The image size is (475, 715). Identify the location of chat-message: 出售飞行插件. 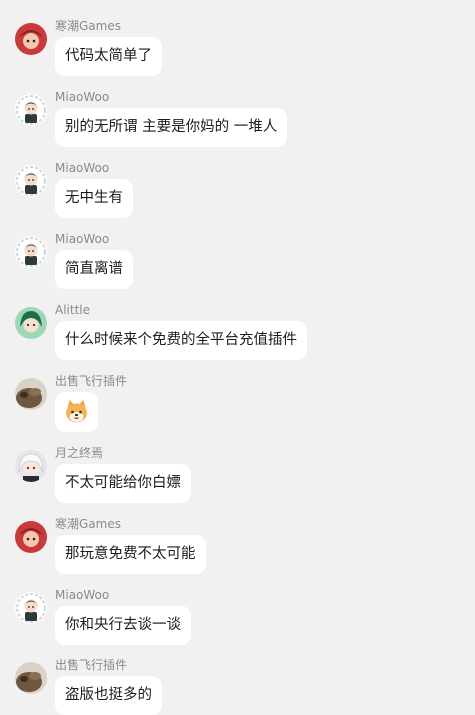
(237, 409).